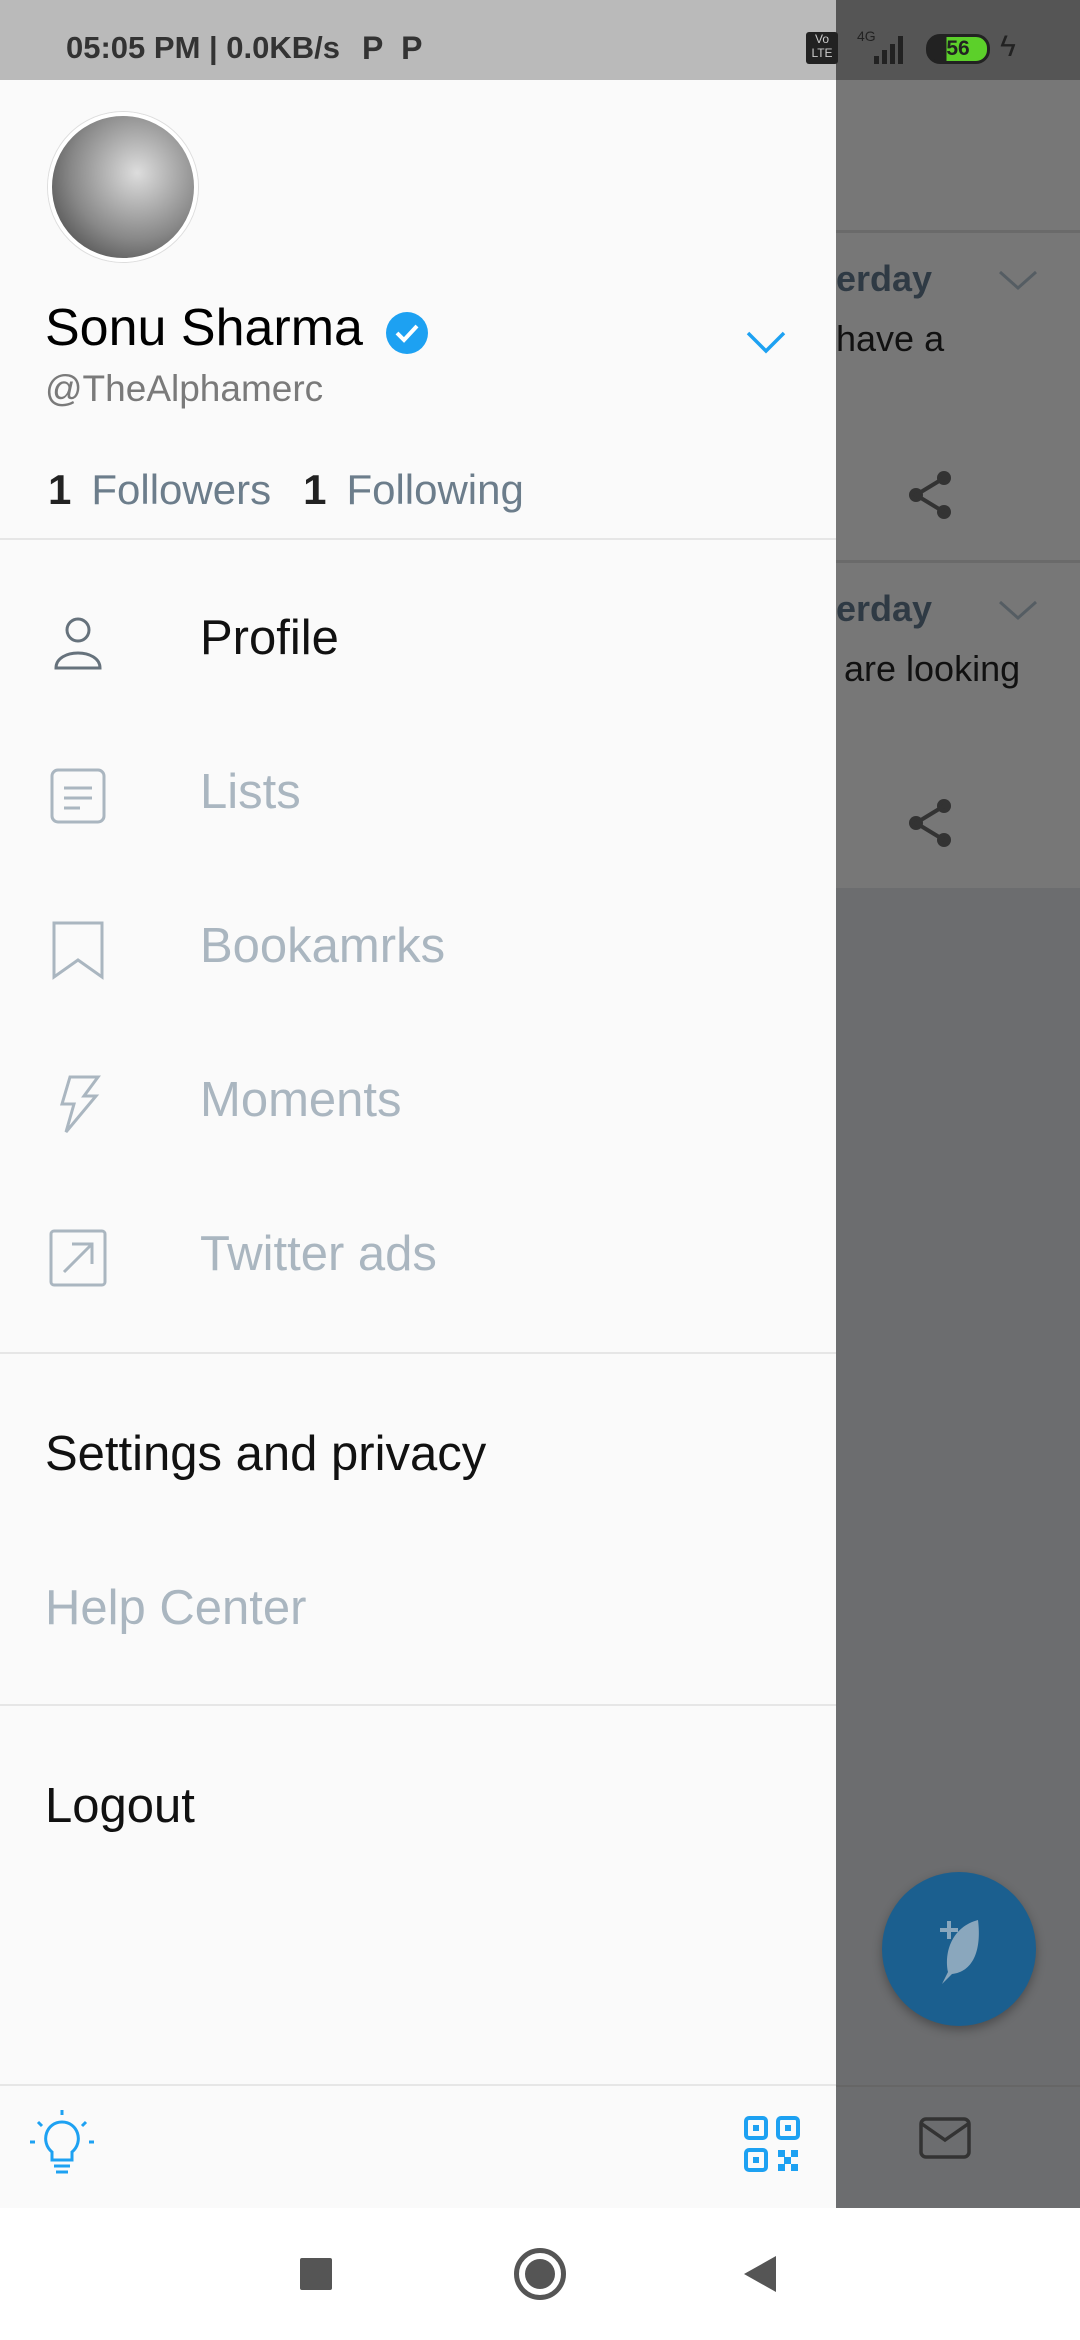  I want to click on volte-icon: Vo LTE, so click(822, 48).